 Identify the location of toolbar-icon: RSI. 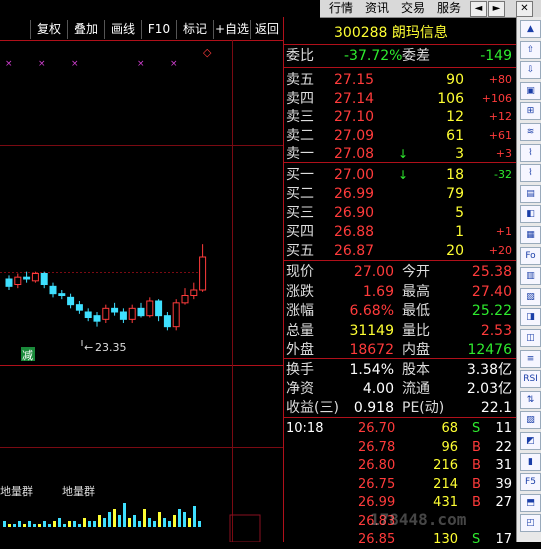
(530, 379).